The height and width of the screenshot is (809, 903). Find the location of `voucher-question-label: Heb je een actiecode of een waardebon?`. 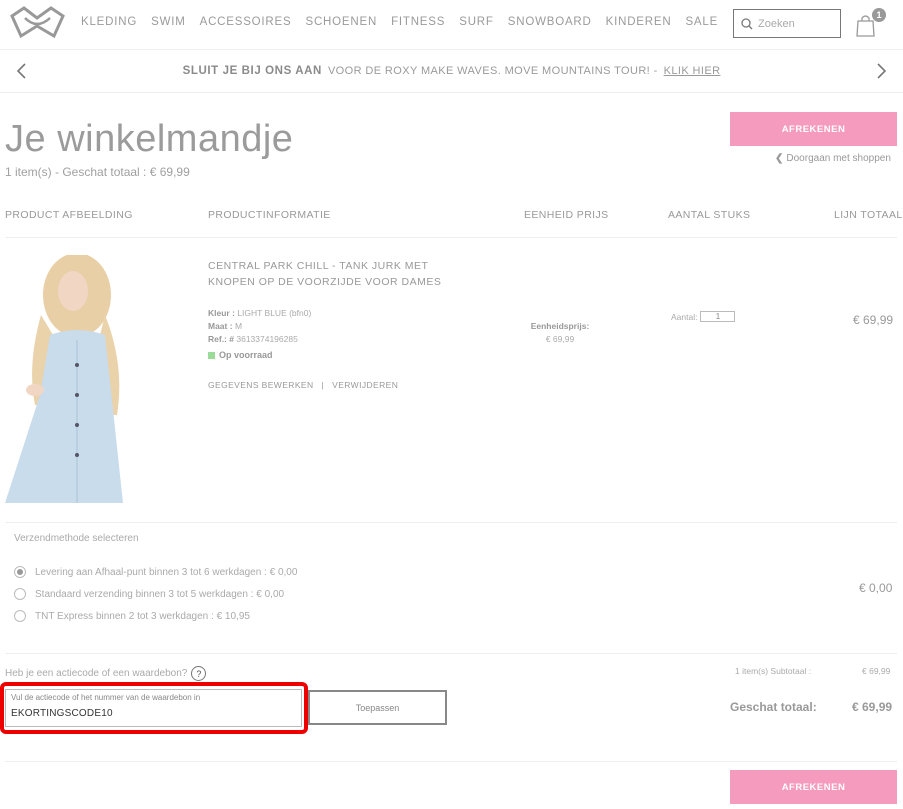

voucher-question-label: Heb je een actiecode of een waardebon? is located at coordinates (96, 673).